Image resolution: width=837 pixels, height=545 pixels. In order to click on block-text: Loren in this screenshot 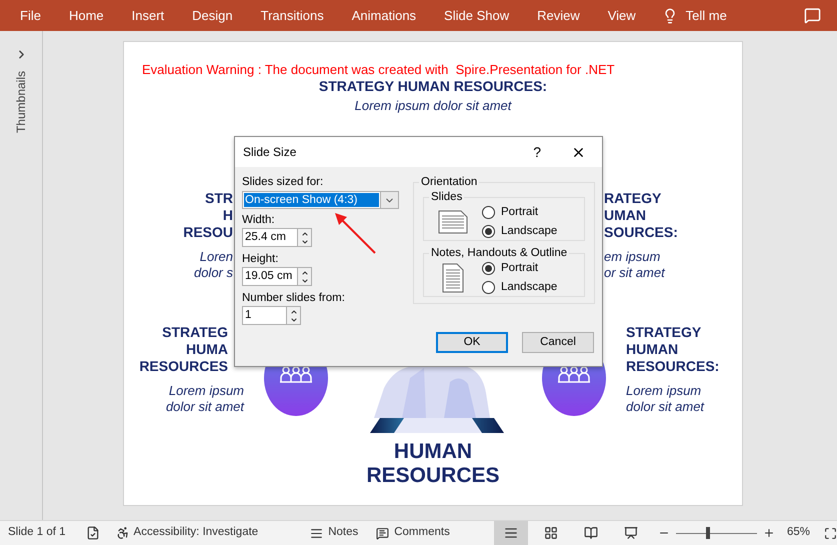, I will do `click(215, 257)`.